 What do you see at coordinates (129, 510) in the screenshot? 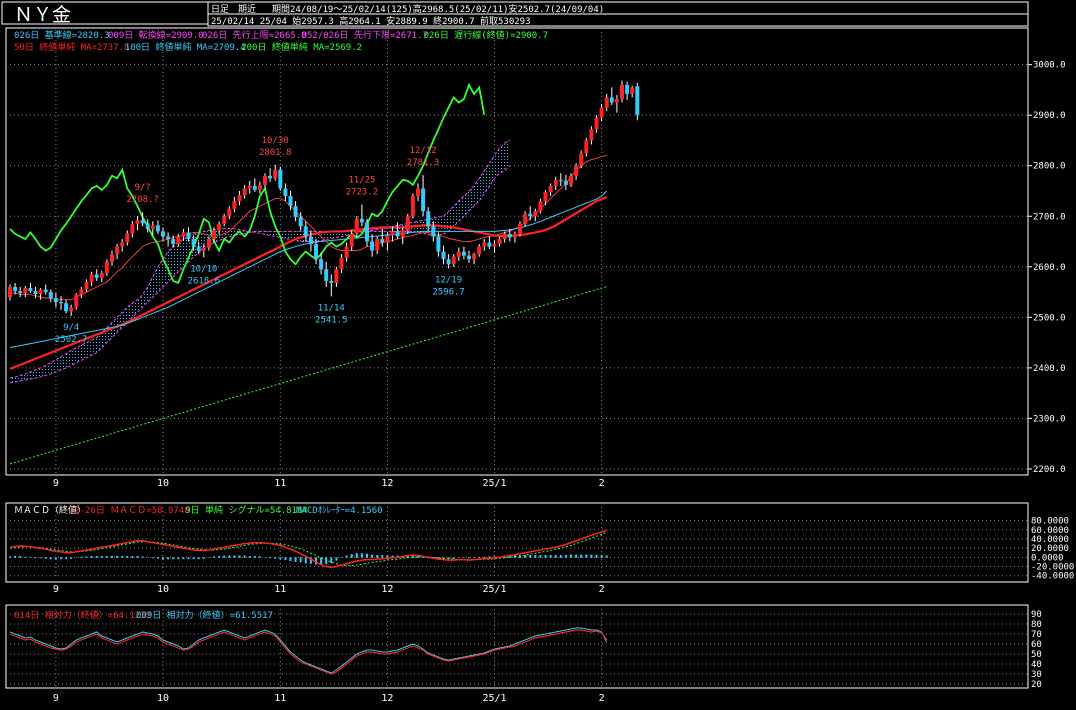
I see `legend-item: 12-26日 ＭＡＣＤ=58.9748` at bounding box center [129, 510].